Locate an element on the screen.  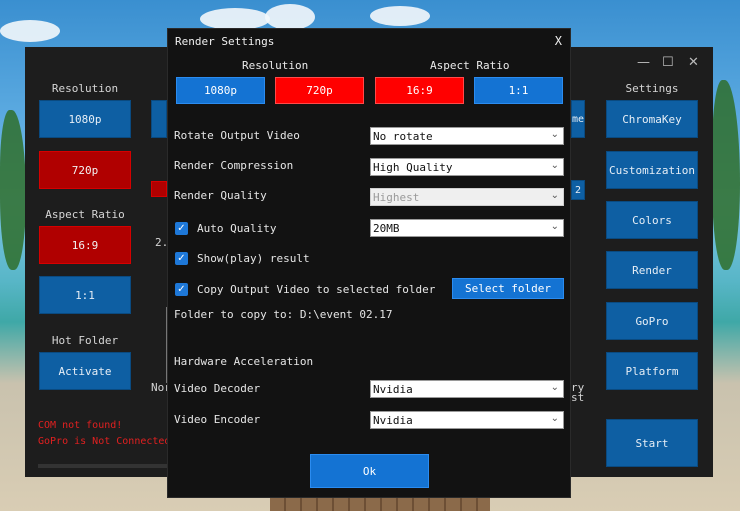
aspect-ratio-header: Aspect Ratio is located at coordinates (470, 65).